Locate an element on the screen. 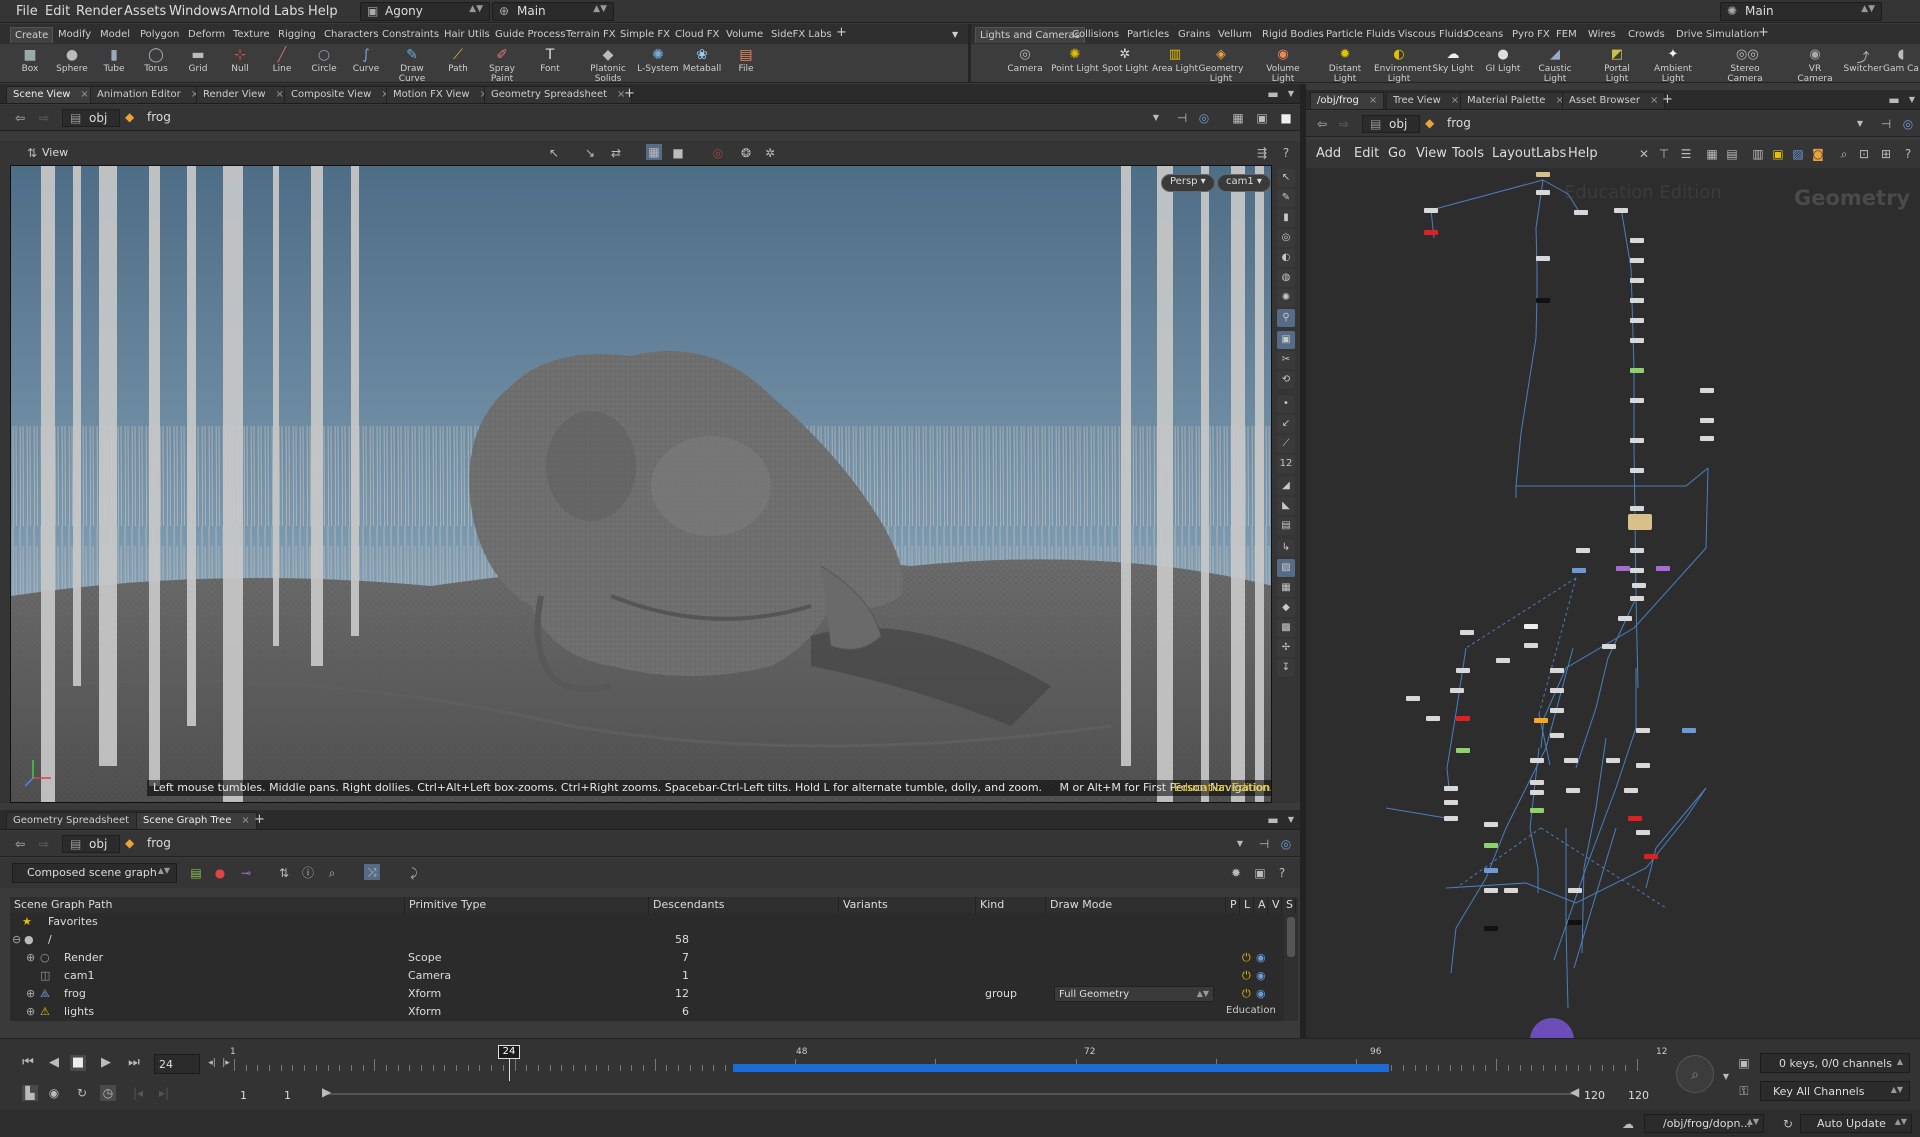  tool-gi-light: ● GI Light is located at coordinates (1503, 63).